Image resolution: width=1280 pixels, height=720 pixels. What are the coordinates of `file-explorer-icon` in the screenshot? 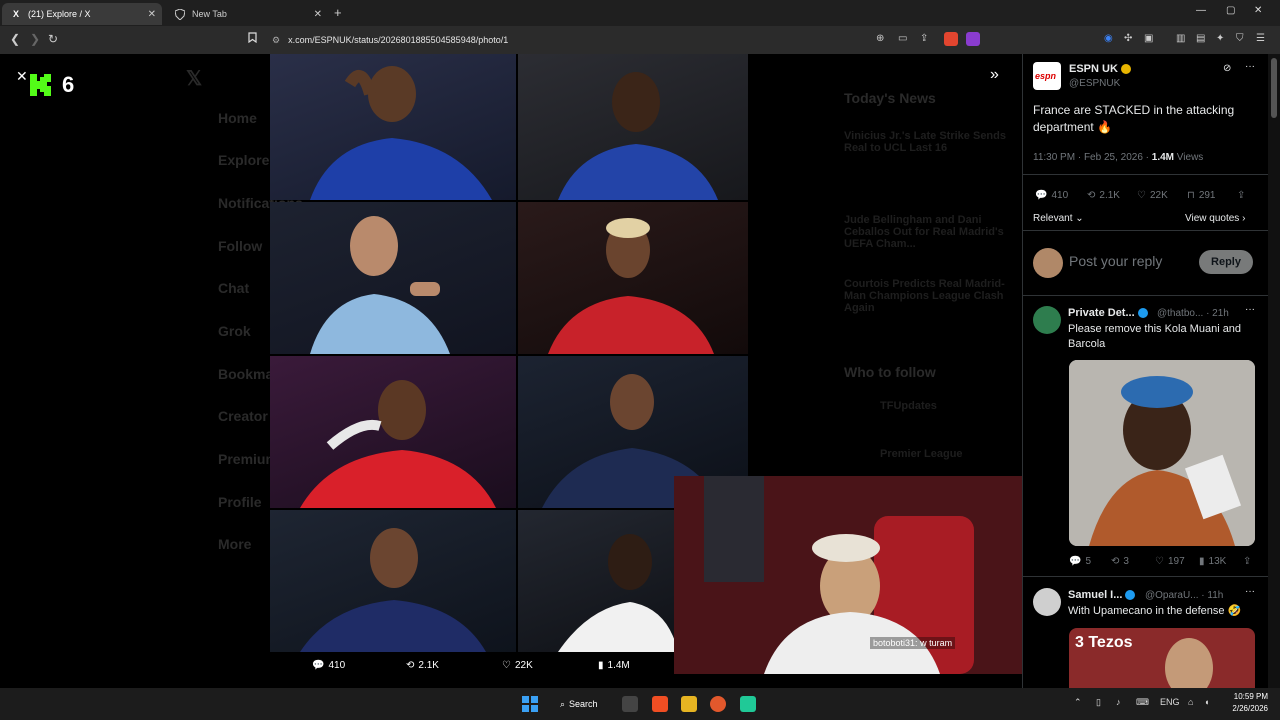 It's located at (689, 704).